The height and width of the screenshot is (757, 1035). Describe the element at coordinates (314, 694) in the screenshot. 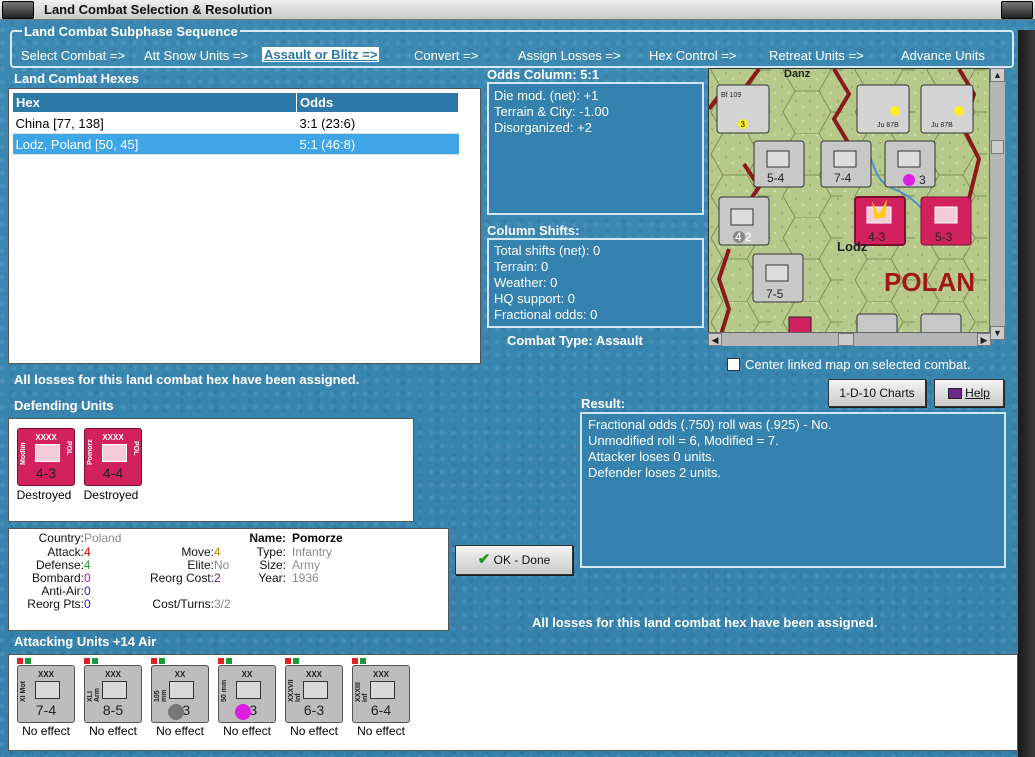

I see `attacking-unit-counter: XXX XXXVII Inf 6-3` at that location.